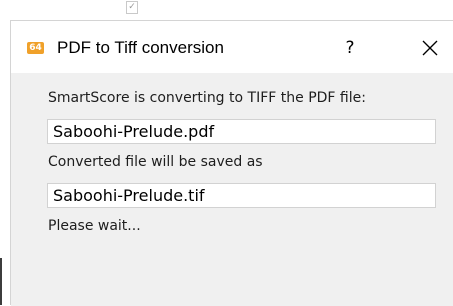 This screenshot has height=306, width=453. I want to click on close-button, so click(430, 48).